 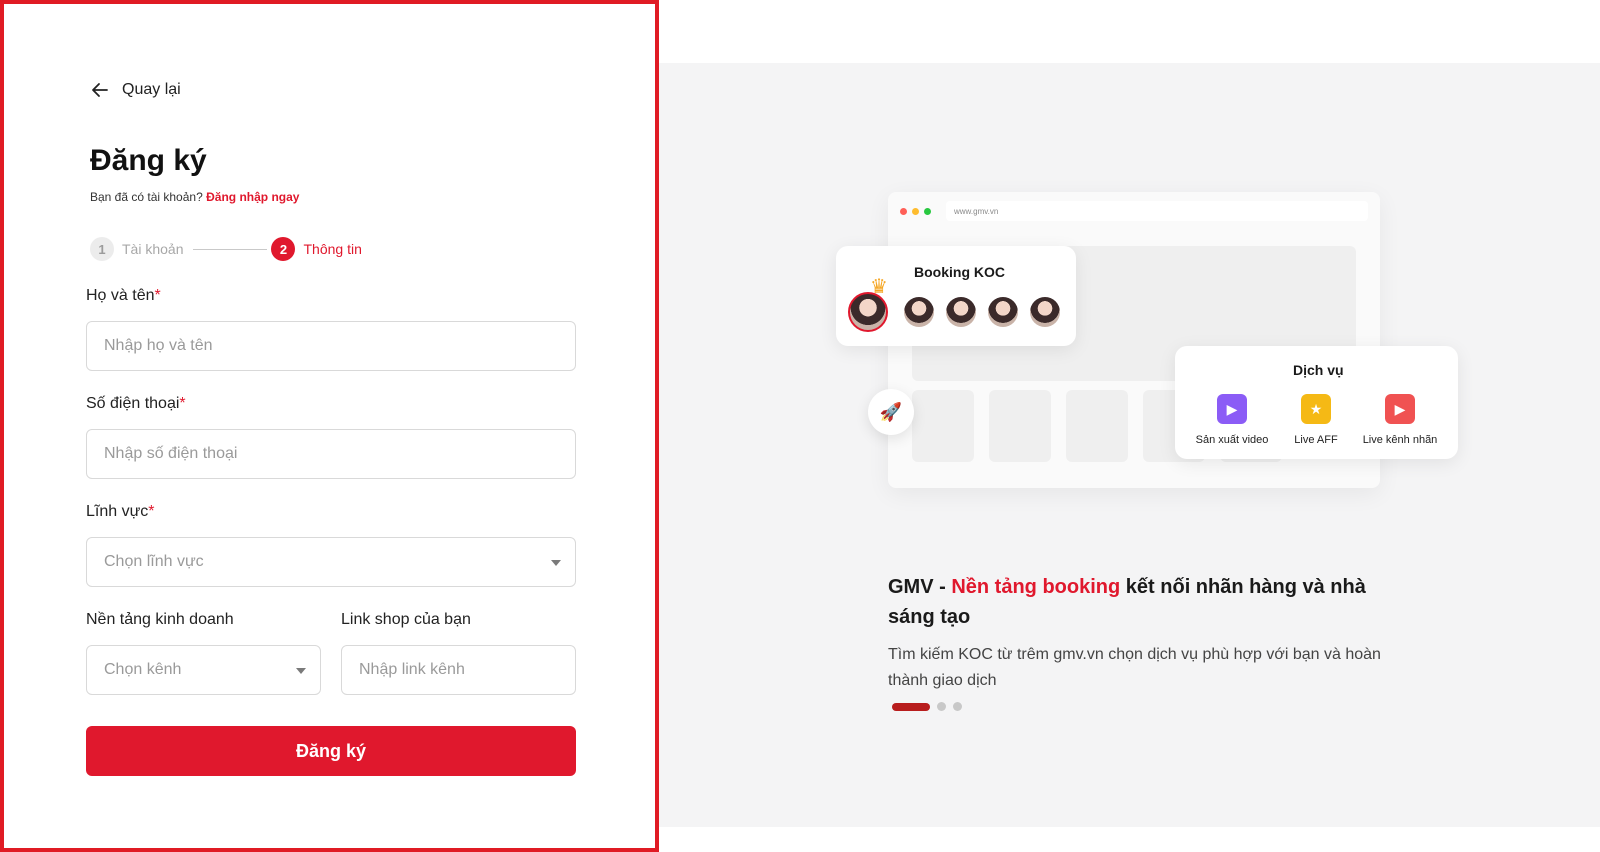 I want to click on booking-koc-title: Booking KOC, so click(x=959, y=272).